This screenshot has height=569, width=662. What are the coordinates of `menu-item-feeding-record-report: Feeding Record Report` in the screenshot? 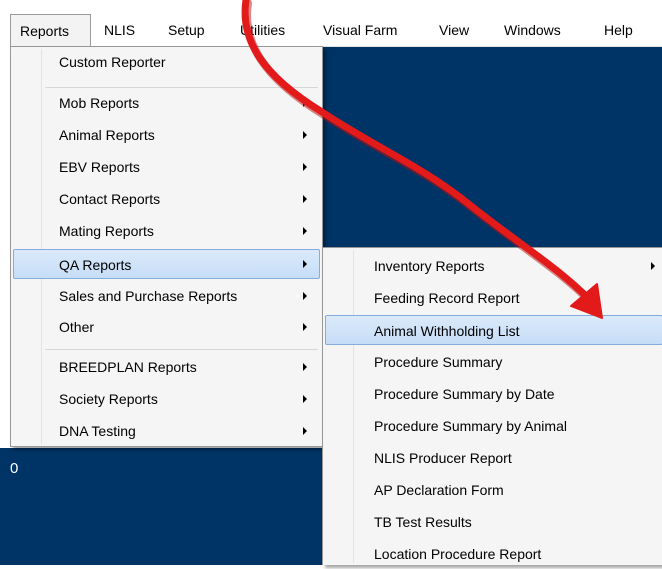 It's located at (492, 298).